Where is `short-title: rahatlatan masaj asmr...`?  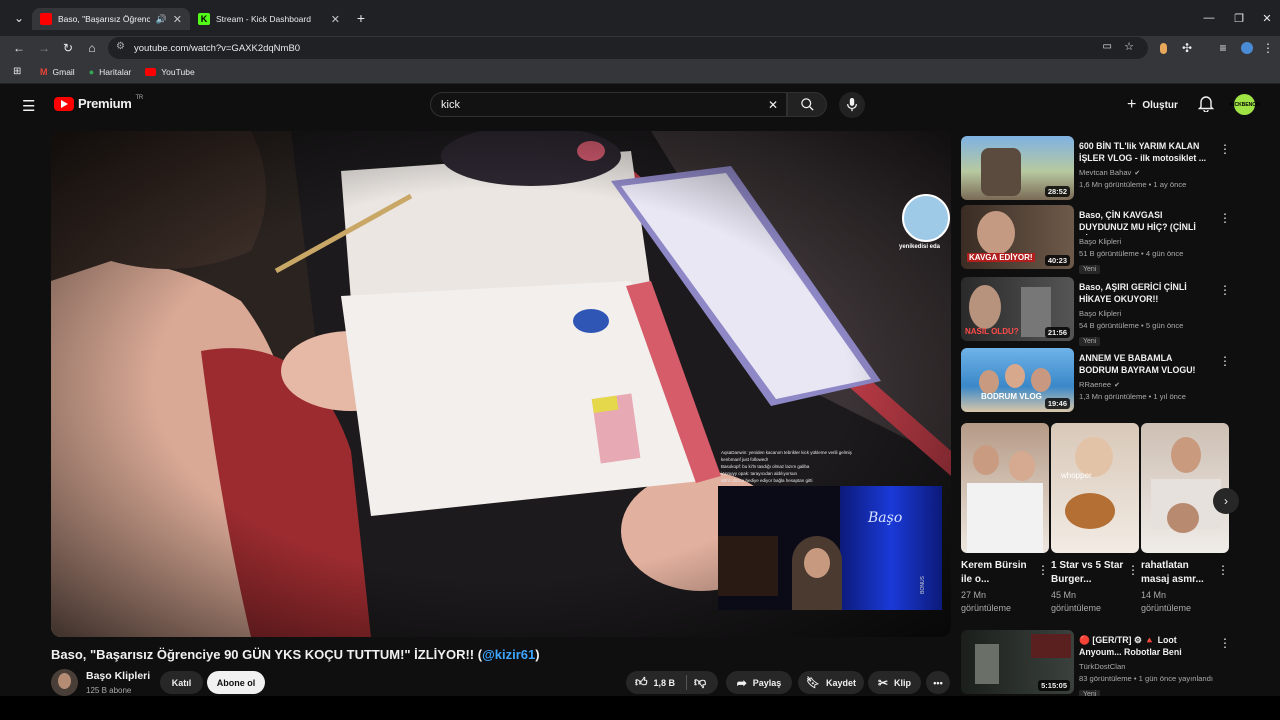
short-title: rahatlatan masaj asmr... is located at coordinates (1179, 573).